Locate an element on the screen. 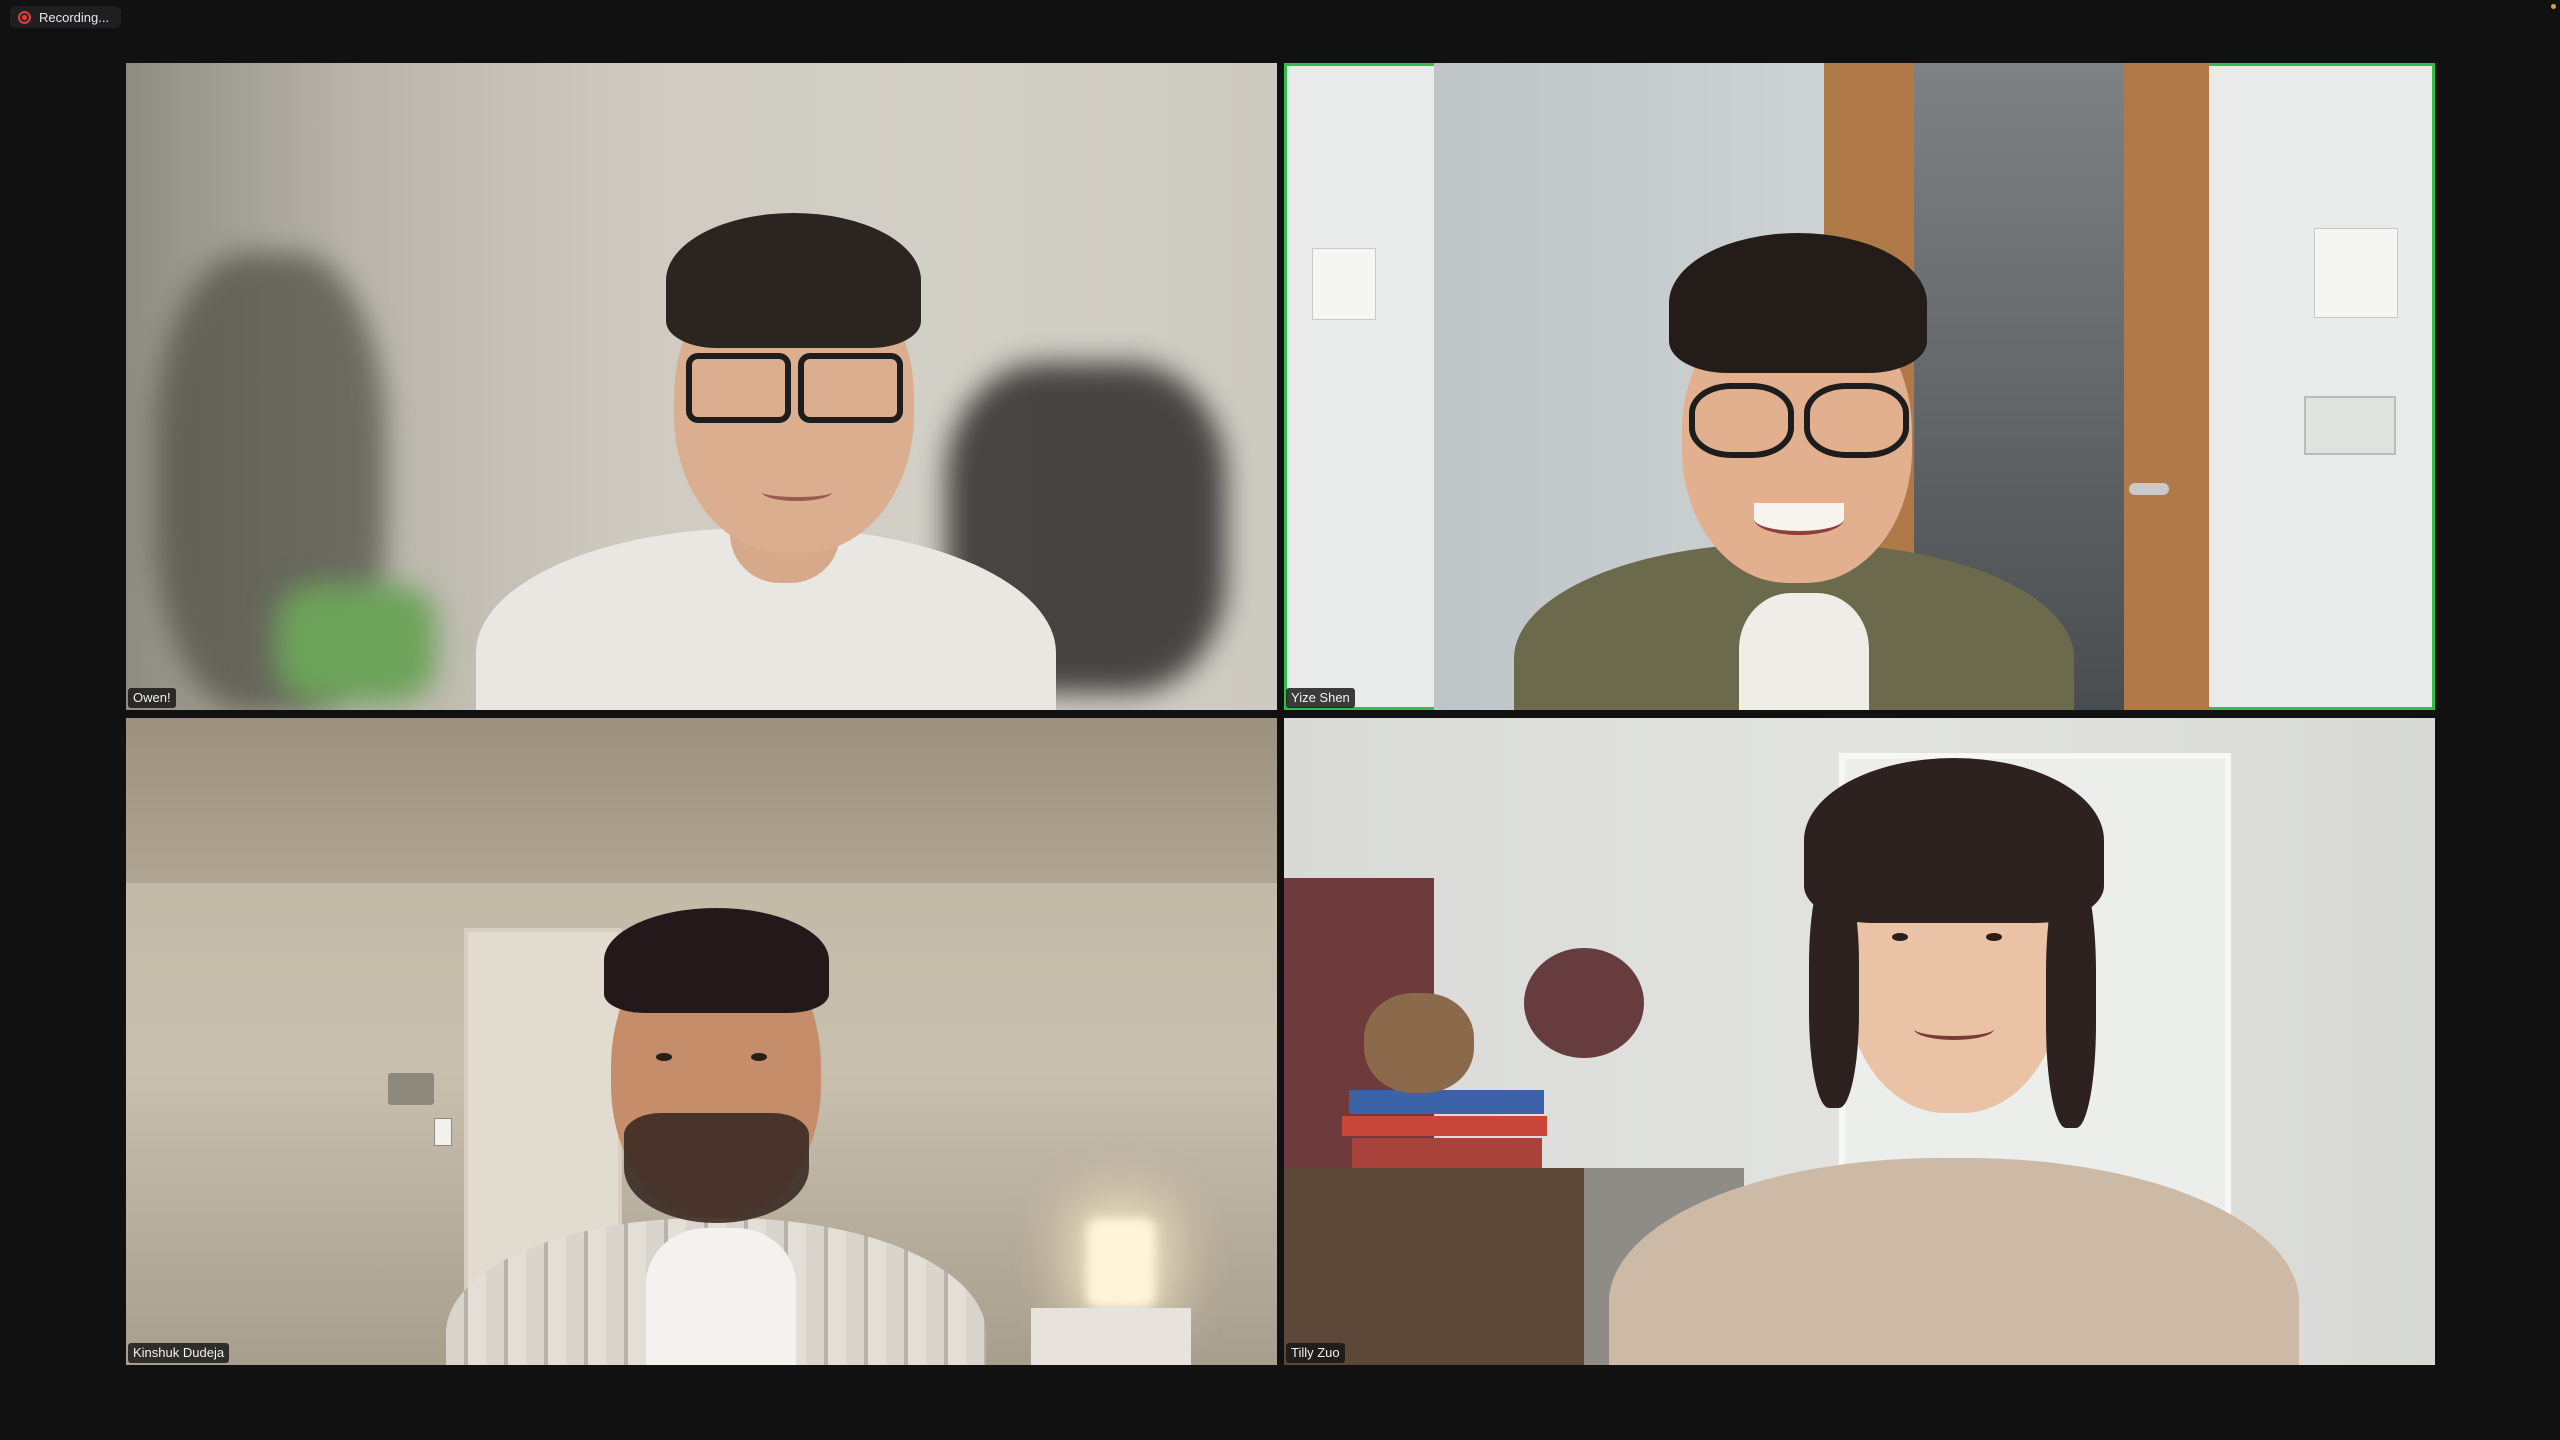  status-dot-icon is located at coordinates (2553, 6).